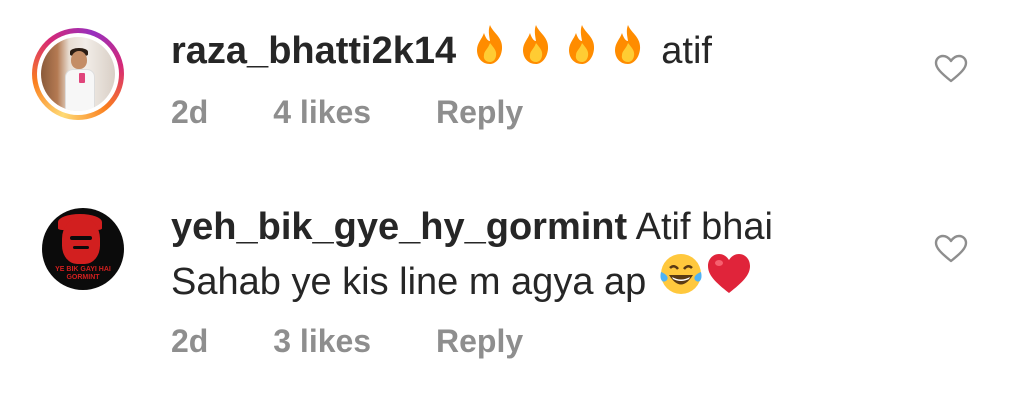  I want to click on avatar-border, so click(78, 74).